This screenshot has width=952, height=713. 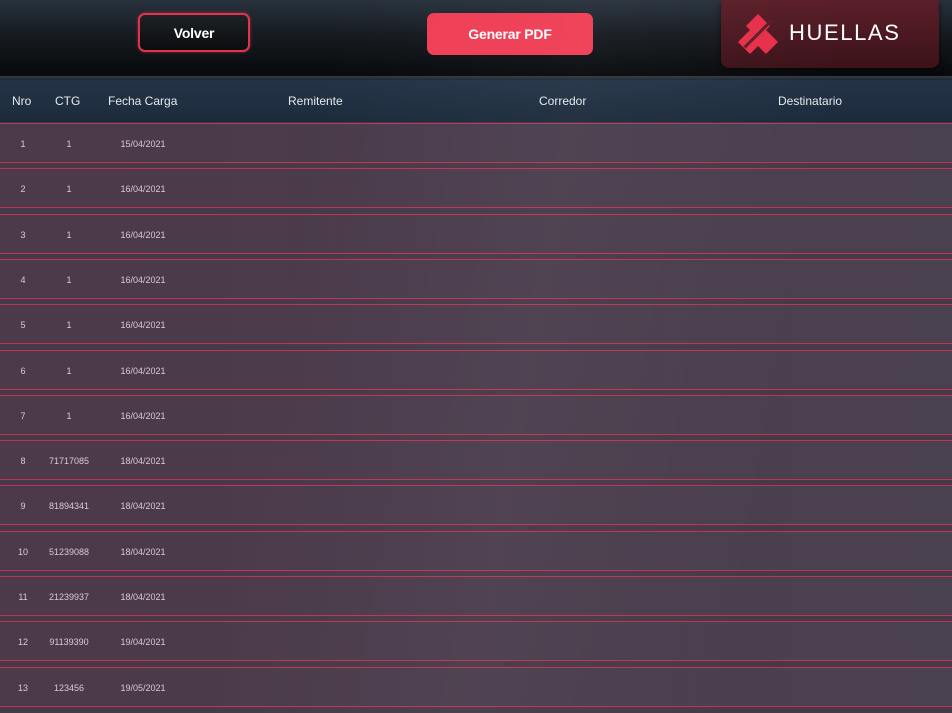 I want to click on column-header-nro: Nro, so click(x=22, y=101).